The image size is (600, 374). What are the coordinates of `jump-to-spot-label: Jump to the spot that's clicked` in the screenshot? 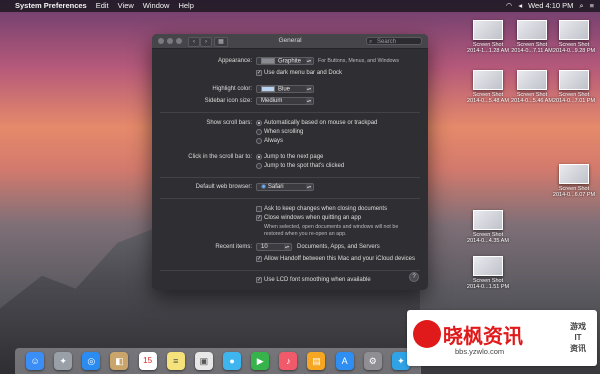 It's located at (304, 166).